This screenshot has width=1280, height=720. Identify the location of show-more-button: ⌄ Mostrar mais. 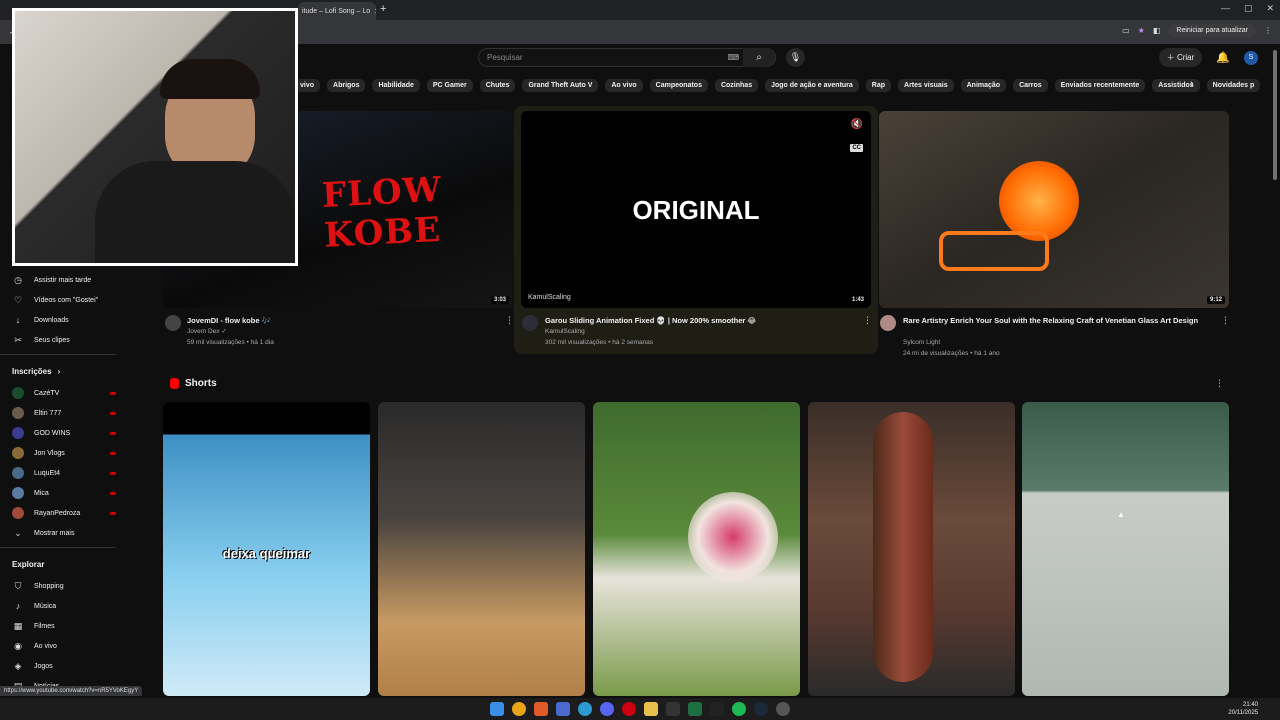
(65, 533).